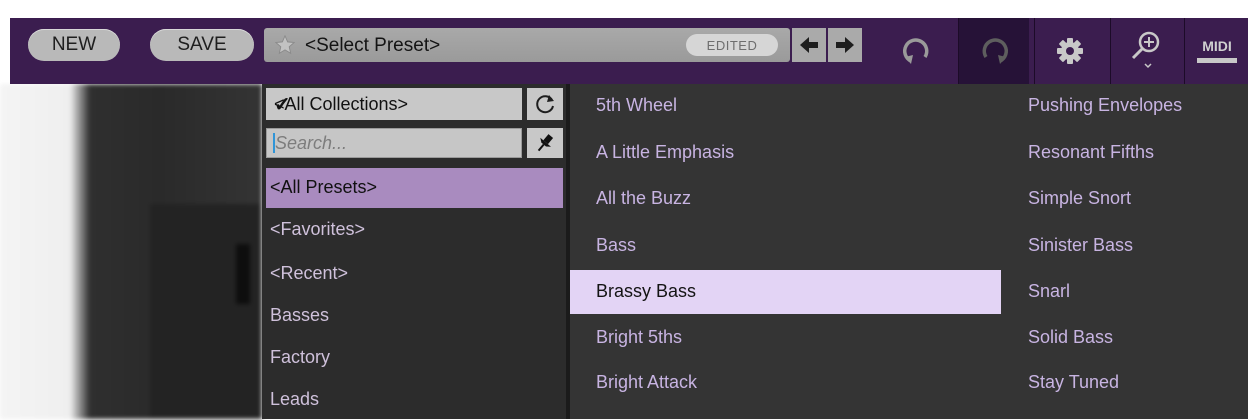  Describe the element at coordinates (616, 245) in the screenshot. I see `preset-item-label: Bass` at that location.